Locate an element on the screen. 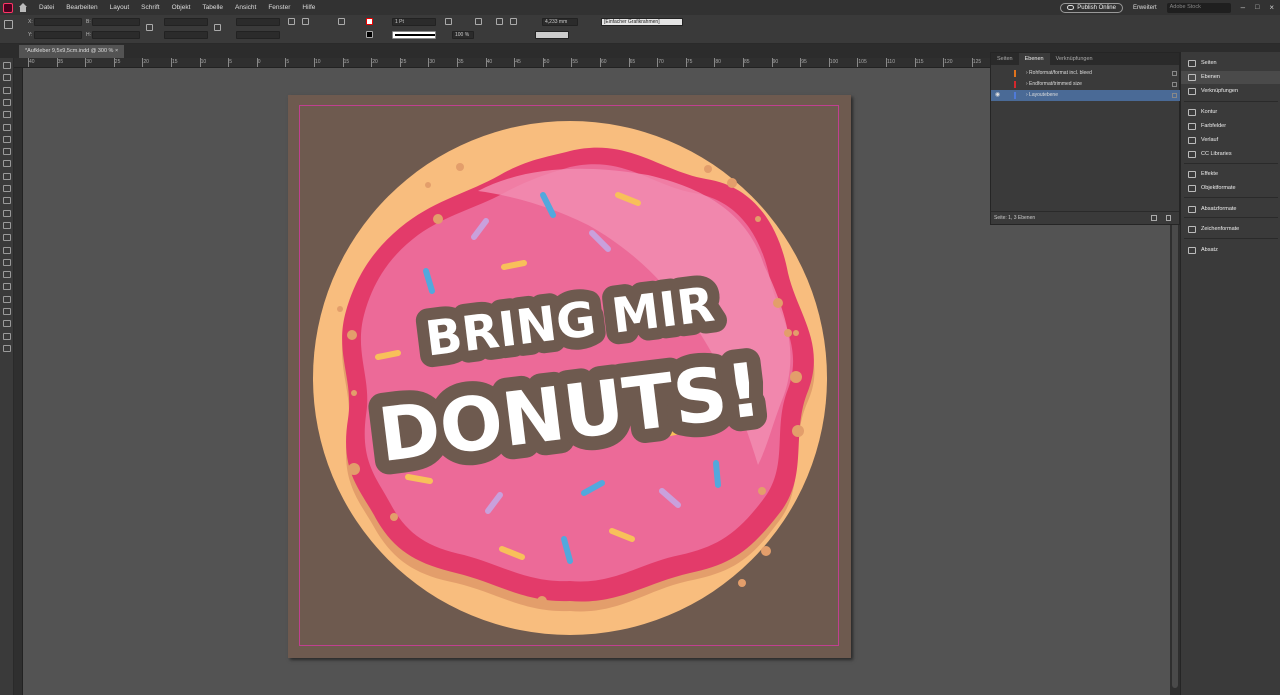 This screenshot has height=695, width=1280. object-style-field: [Einfacher Grafikrahmen] is located at coordinates (642, 22).